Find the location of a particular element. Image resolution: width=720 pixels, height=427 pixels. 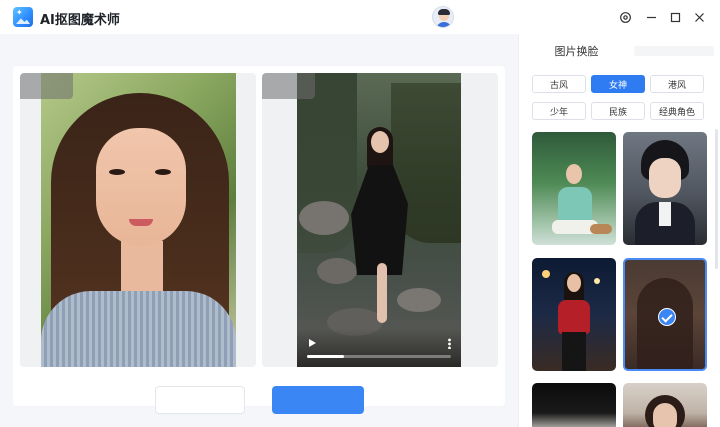

video-controls is located at coordinates (379, 348).